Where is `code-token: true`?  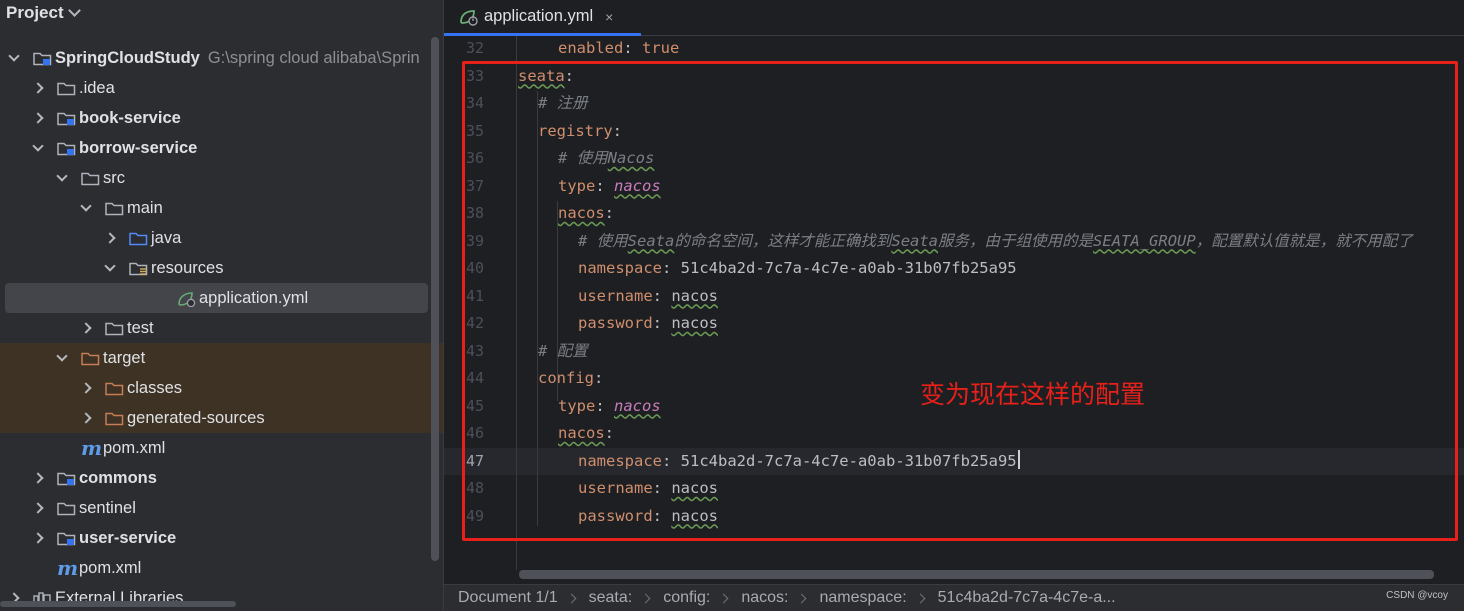 code-token: true is located at coordinates (661, 48).